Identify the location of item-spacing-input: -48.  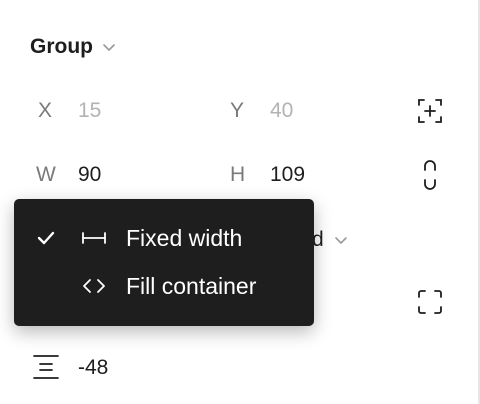
(93, 368).